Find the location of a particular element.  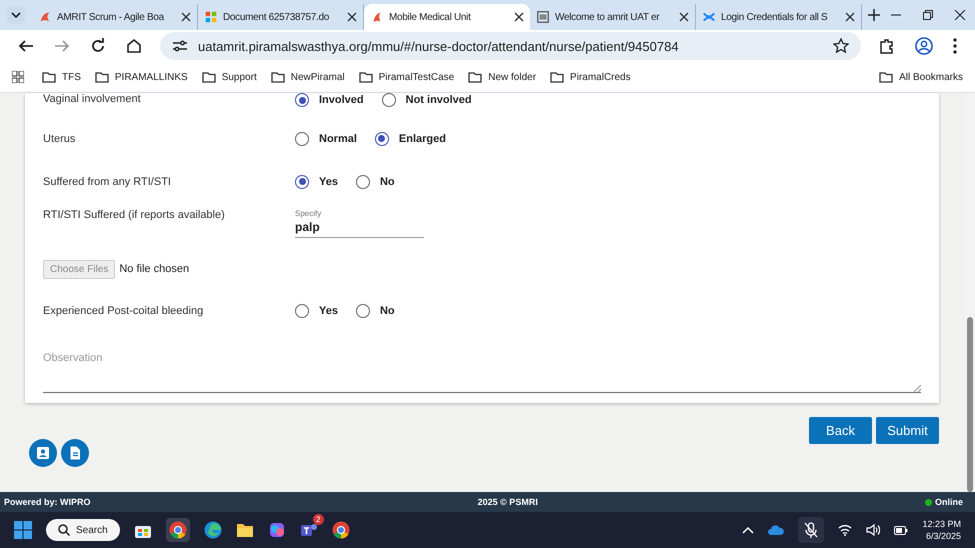

field-label: Vaginal involvement is located at coordinates (92, 99).